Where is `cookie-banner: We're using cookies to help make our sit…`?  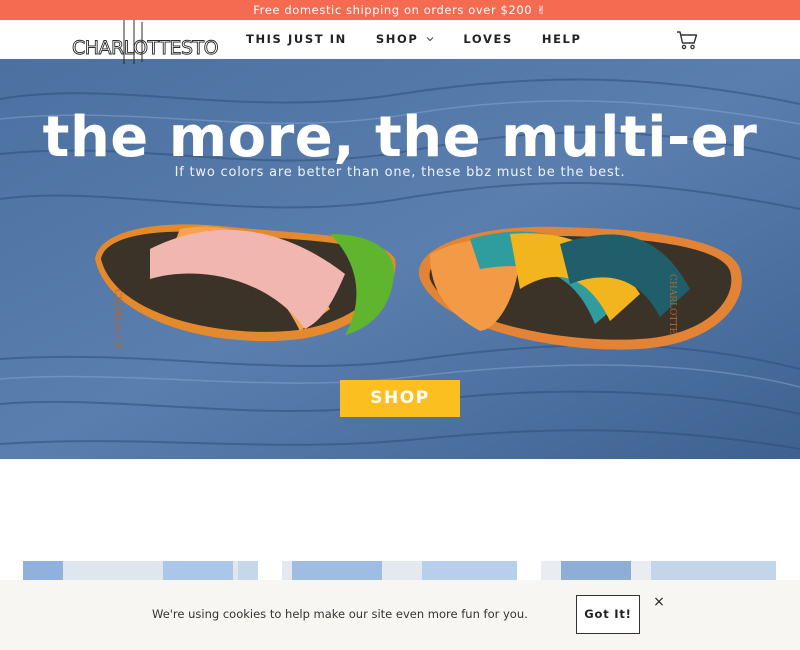 cookie-banner: We're using cookies to help make our sit… is located at coordinates (400, 615).